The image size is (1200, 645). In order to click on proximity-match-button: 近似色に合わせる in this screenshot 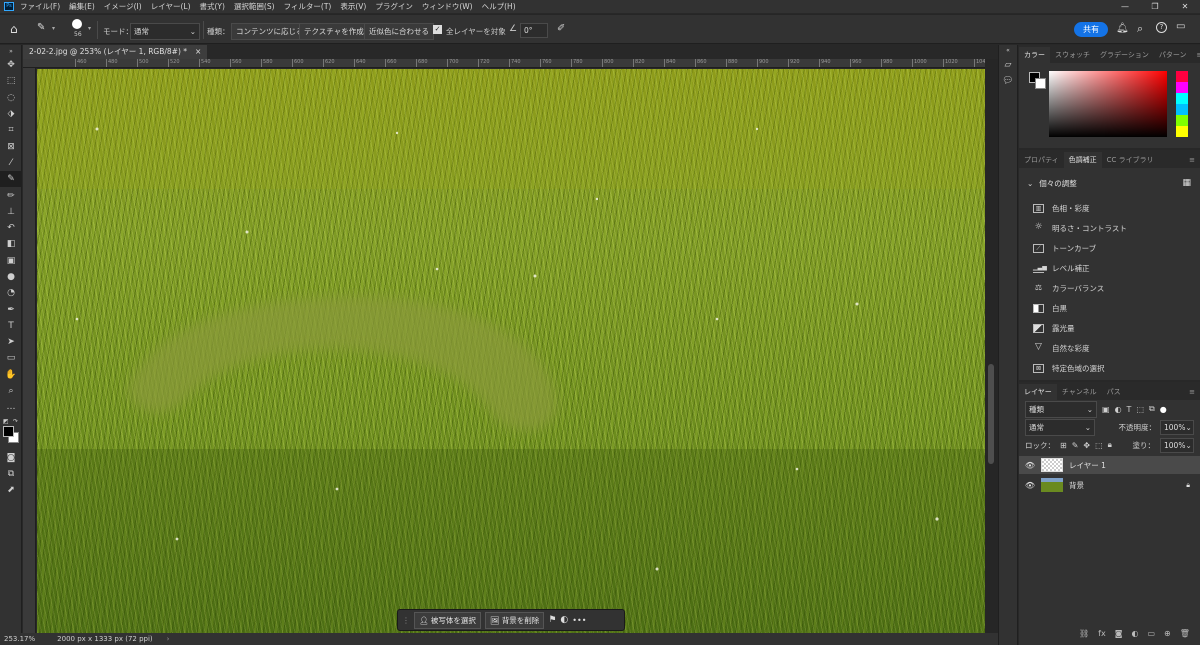, I will do `click(399, 31)`.